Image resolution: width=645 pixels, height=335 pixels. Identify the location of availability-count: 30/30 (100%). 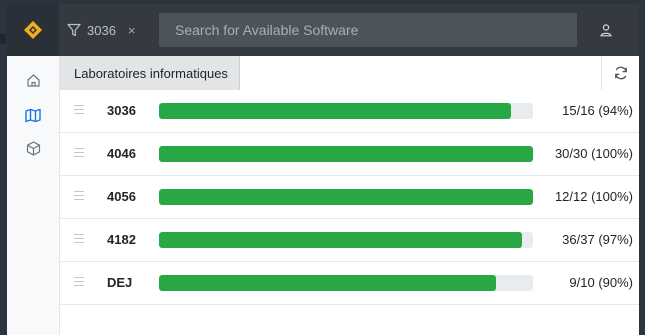
(593, 153).